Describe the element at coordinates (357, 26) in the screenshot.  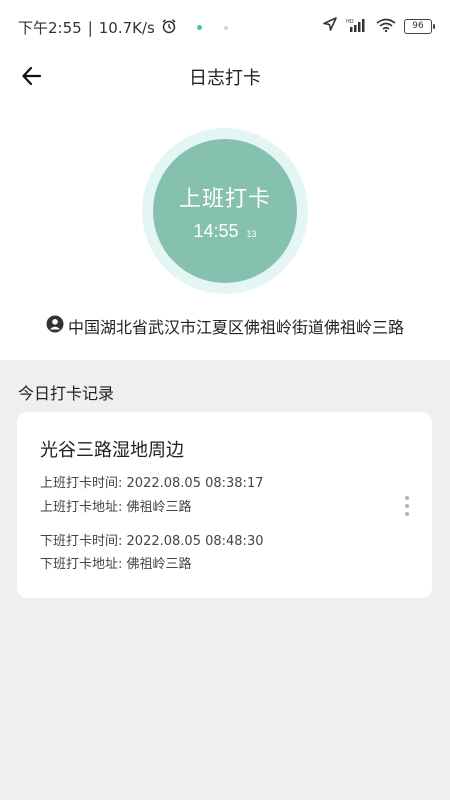
I see `signal-icon: HD` at that location.